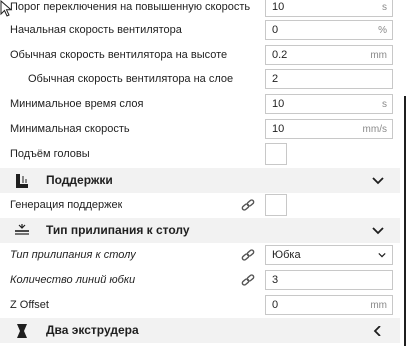  What do you see at coordinates (200, 280) in the screenshot?
I see `setting-row-skirt-line-count: Количество линий юбки 3` at bounding box center [200, 280].